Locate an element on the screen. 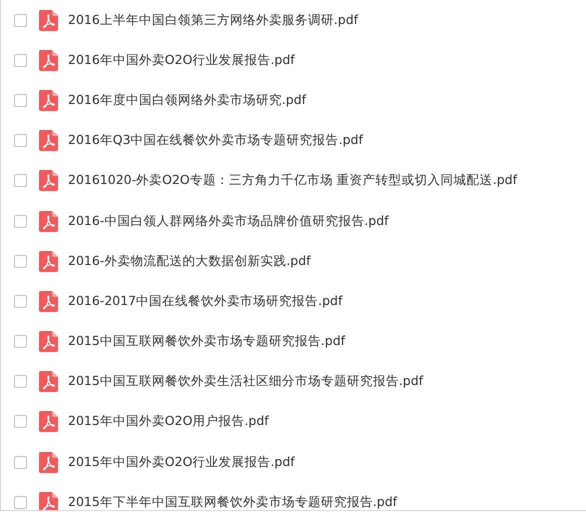  file-name: 2015中国互联网餐饮外卖生活社区细分市场专题研究报告.pdf is located at coordinates (246, 381).